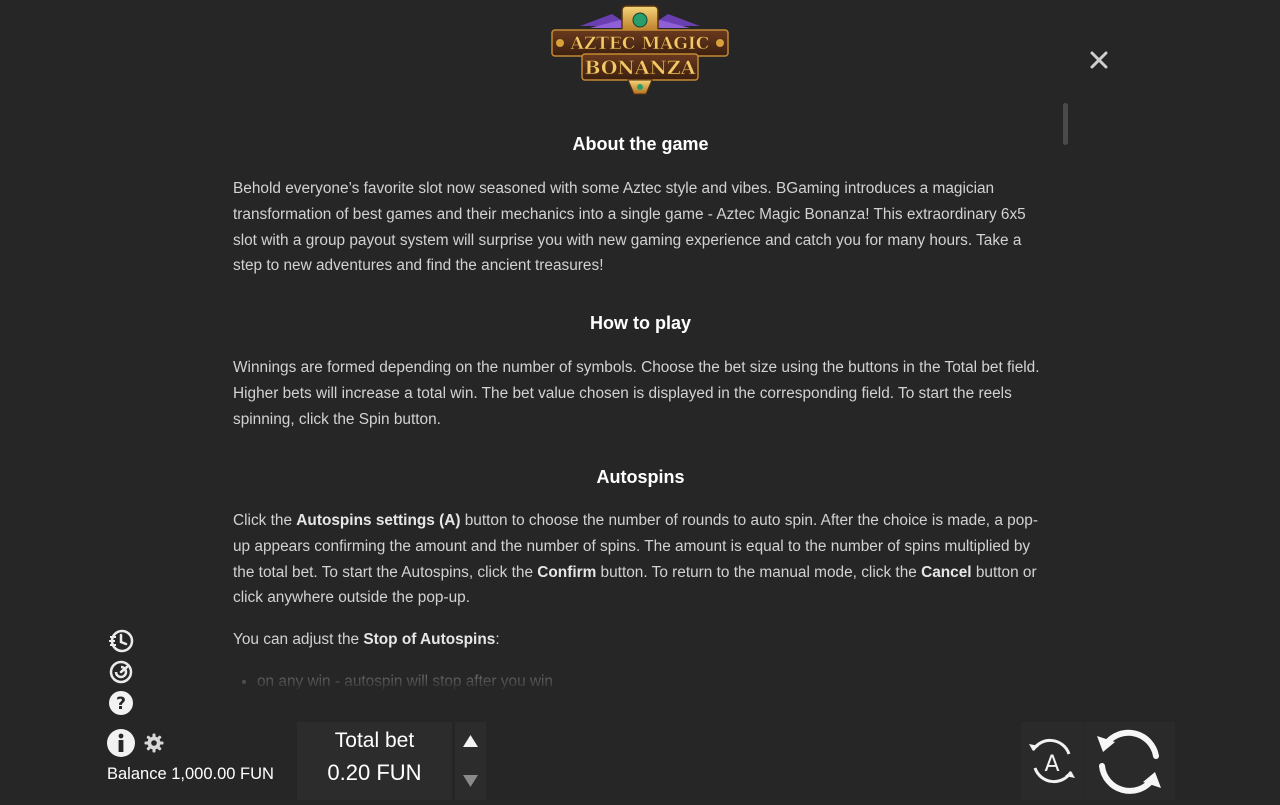 This screenshot has width=1280, height=805. What do you see at coordinates (640, 477) in the screenshot?
I see `section-title-autospins: Autospins` at bounding box center [640, 477].